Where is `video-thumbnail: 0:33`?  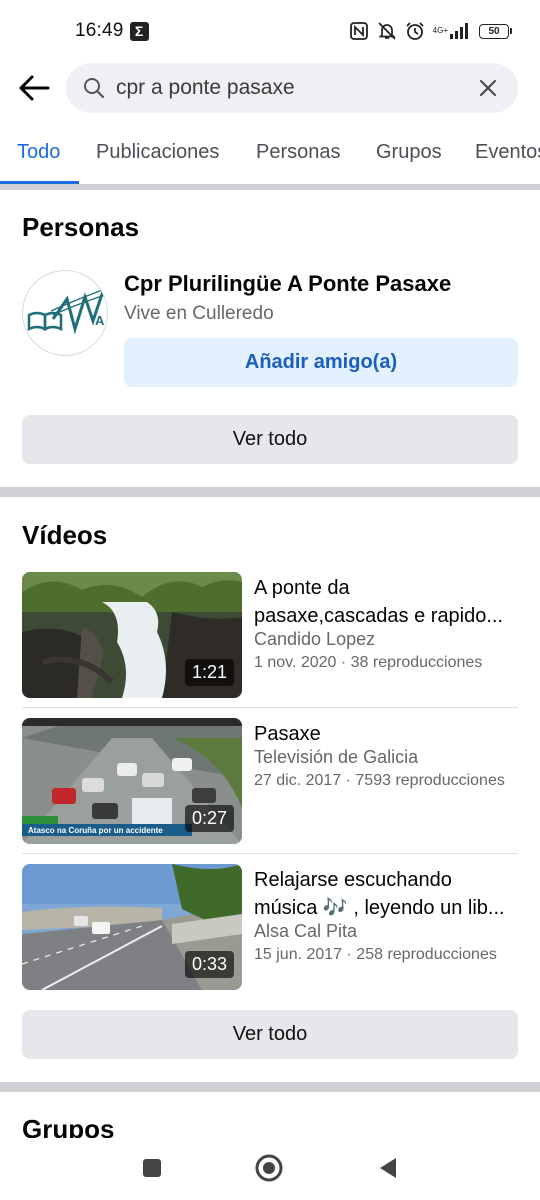
video-thumbnail: 0:33 is located at coordinates (132, 927).